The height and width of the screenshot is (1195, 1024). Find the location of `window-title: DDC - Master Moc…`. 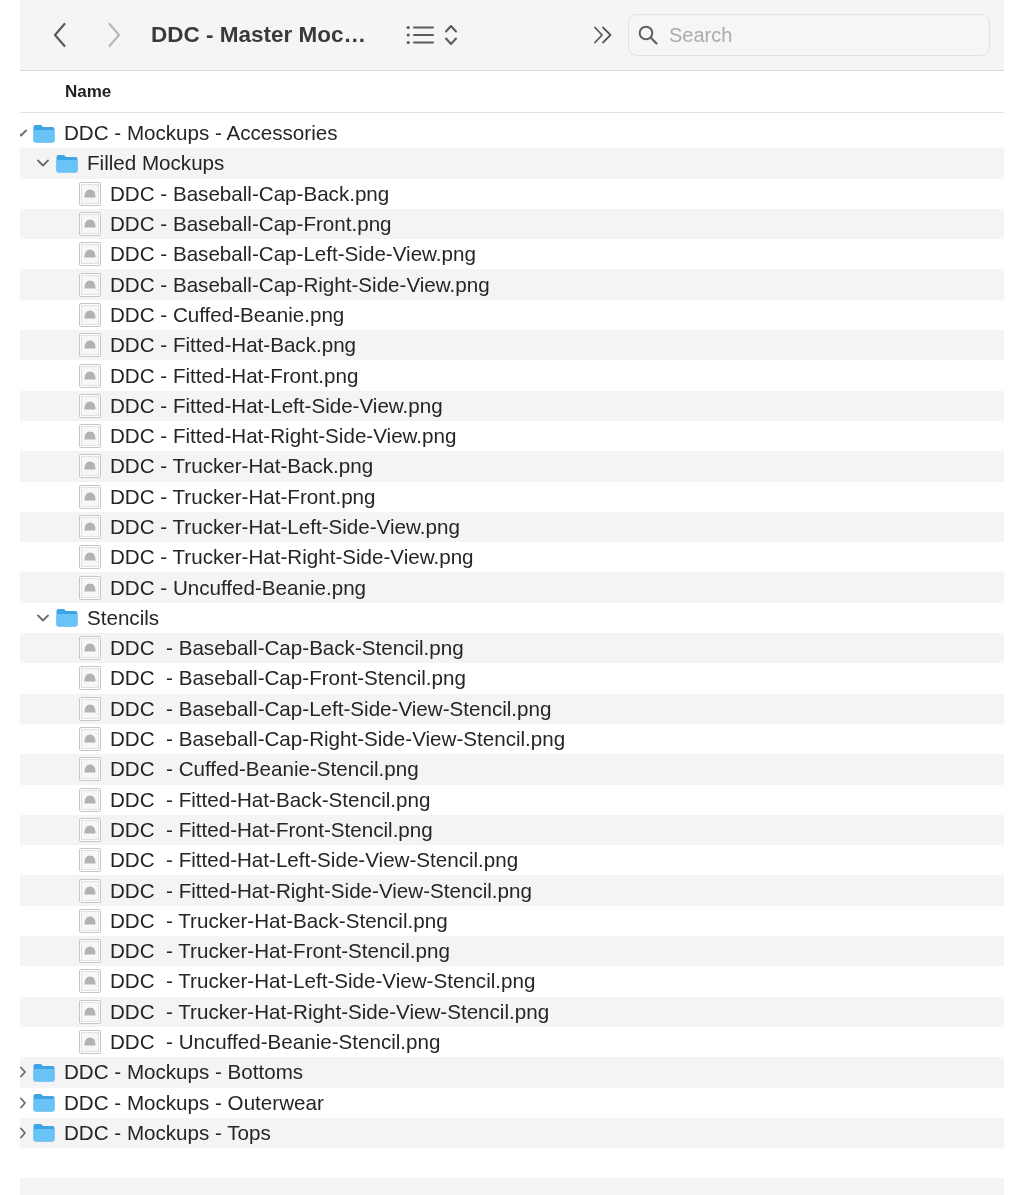

window-title: DDC - Master Moc… is located at coordinates (259, 35).